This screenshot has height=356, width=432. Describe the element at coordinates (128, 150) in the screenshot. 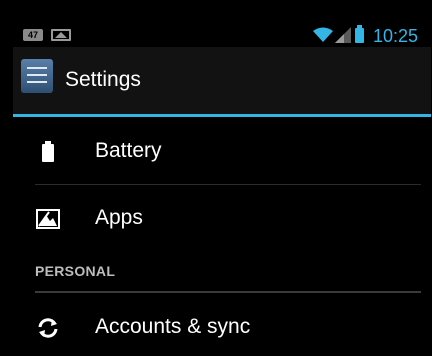

I see `settings-item-label: Battery` at that location.